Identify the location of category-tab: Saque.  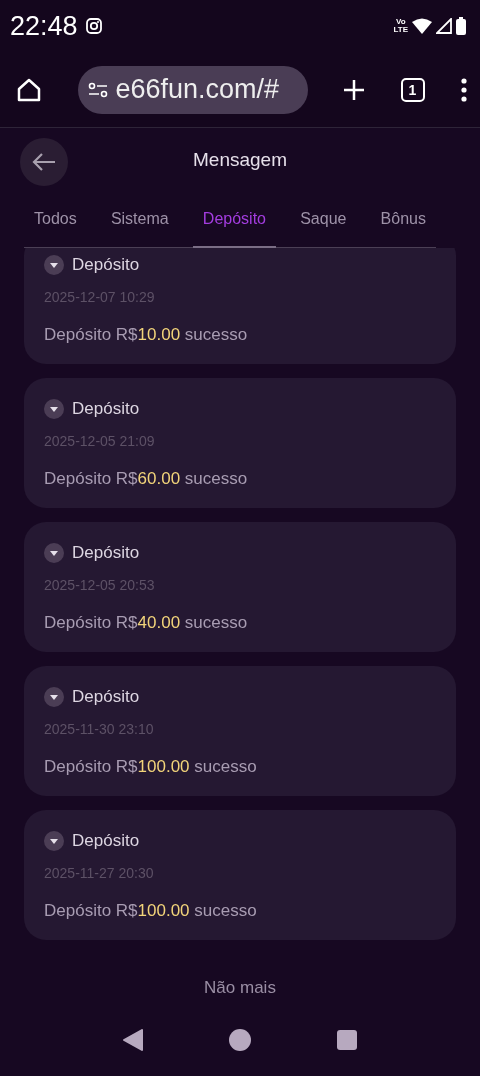
(323, 220).